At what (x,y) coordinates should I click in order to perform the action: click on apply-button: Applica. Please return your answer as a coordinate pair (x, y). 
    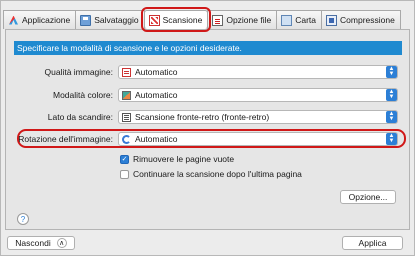
    Looking at the image, I should click on (372, 243).